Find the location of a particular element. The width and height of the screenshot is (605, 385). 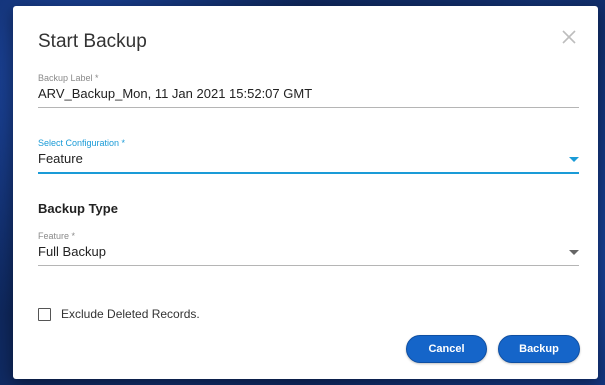

backup-label-input: ARV_Backup_Mon, 11 Jan 2021 15:52:07 GMT is located at coordinates (308, 96).